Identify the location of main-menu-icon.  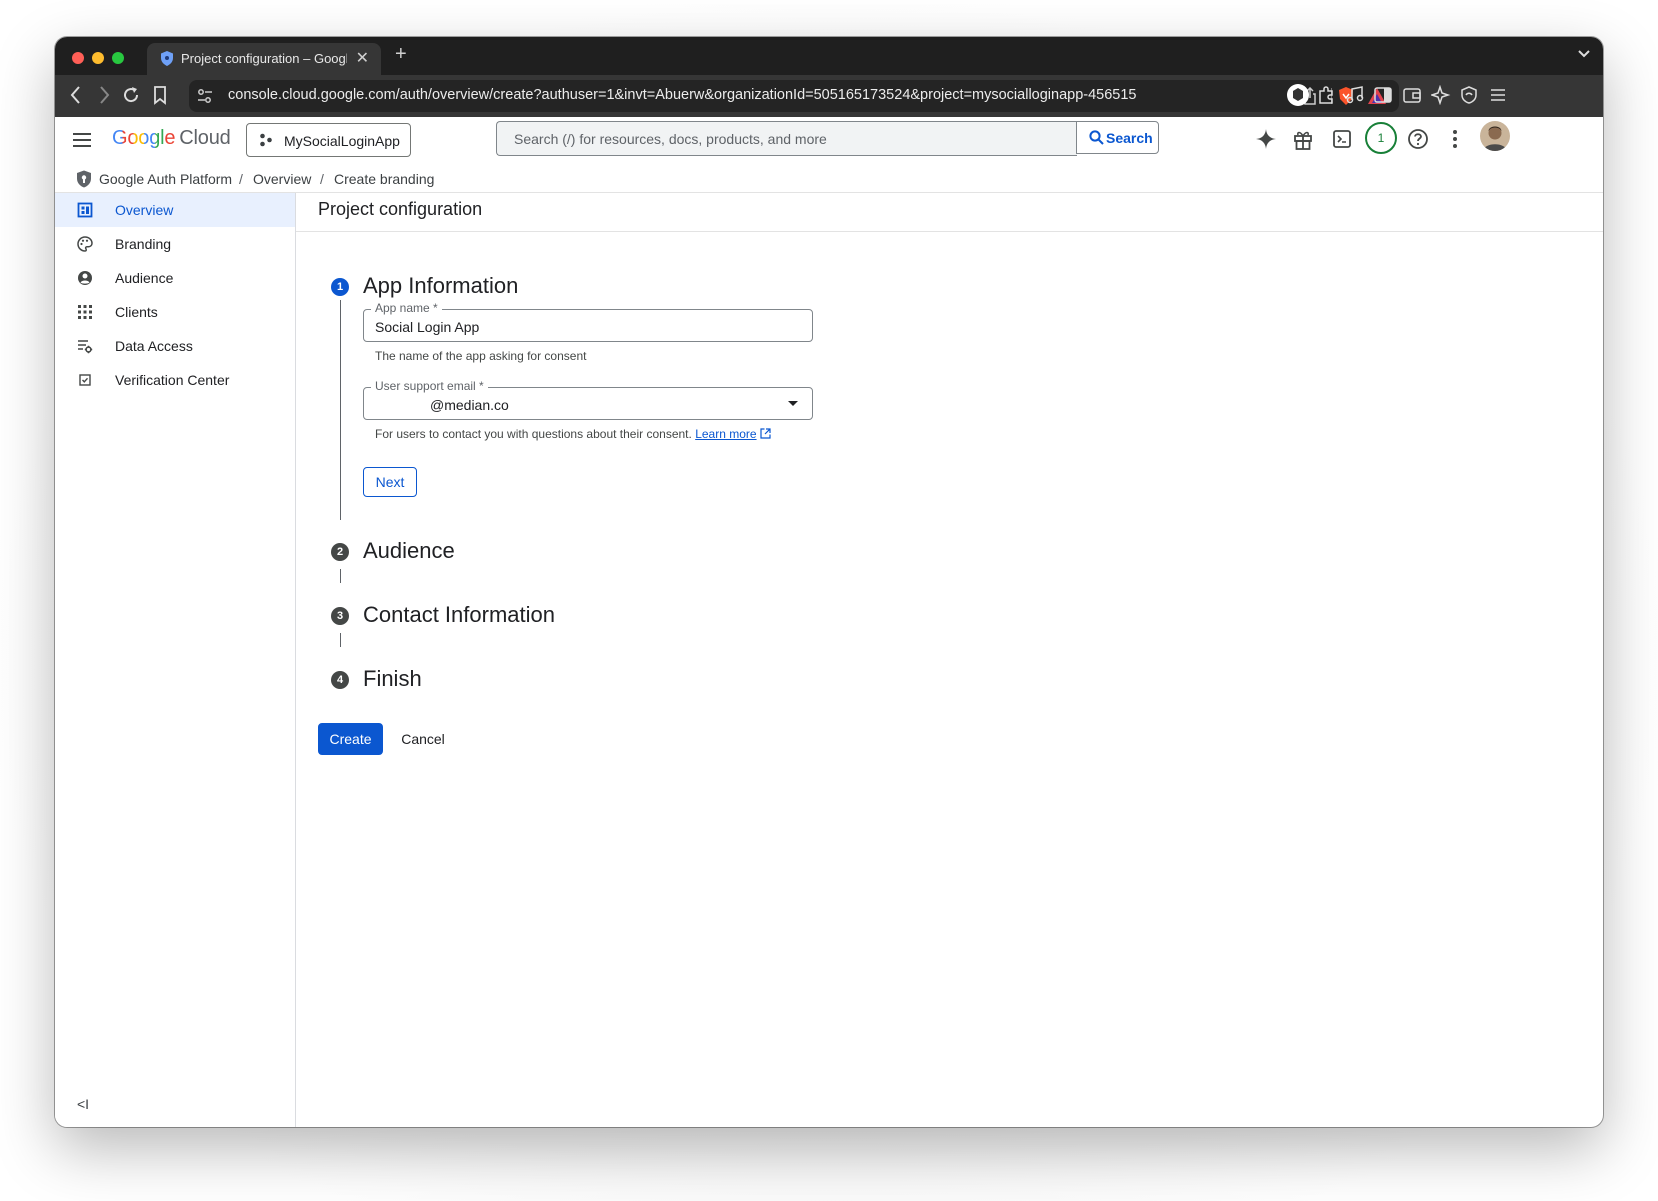
(82, 140).